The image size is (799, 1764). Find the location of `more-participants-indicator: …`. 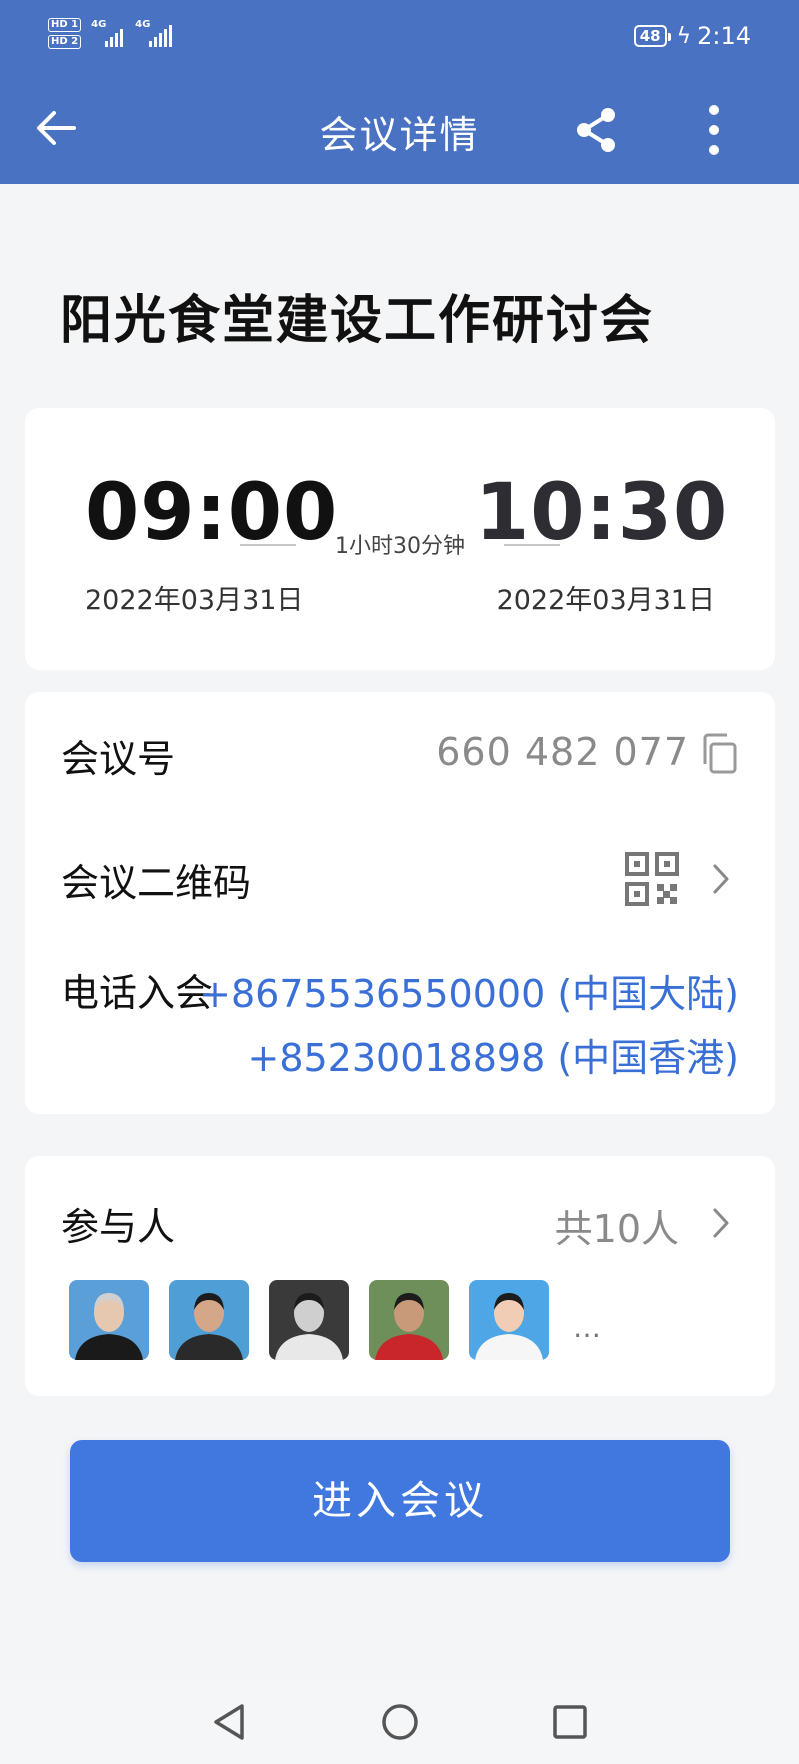

more-participants-indicator: … is located at coordinates (587, 1327).